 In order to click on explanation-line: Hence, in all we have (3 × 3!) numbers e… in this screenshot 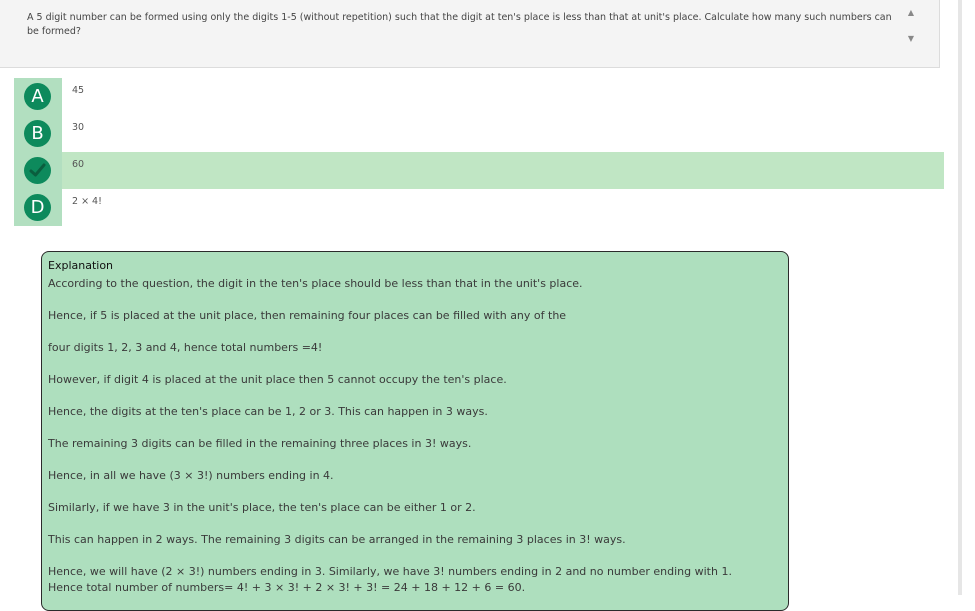, I will do `click(191, 475)`.